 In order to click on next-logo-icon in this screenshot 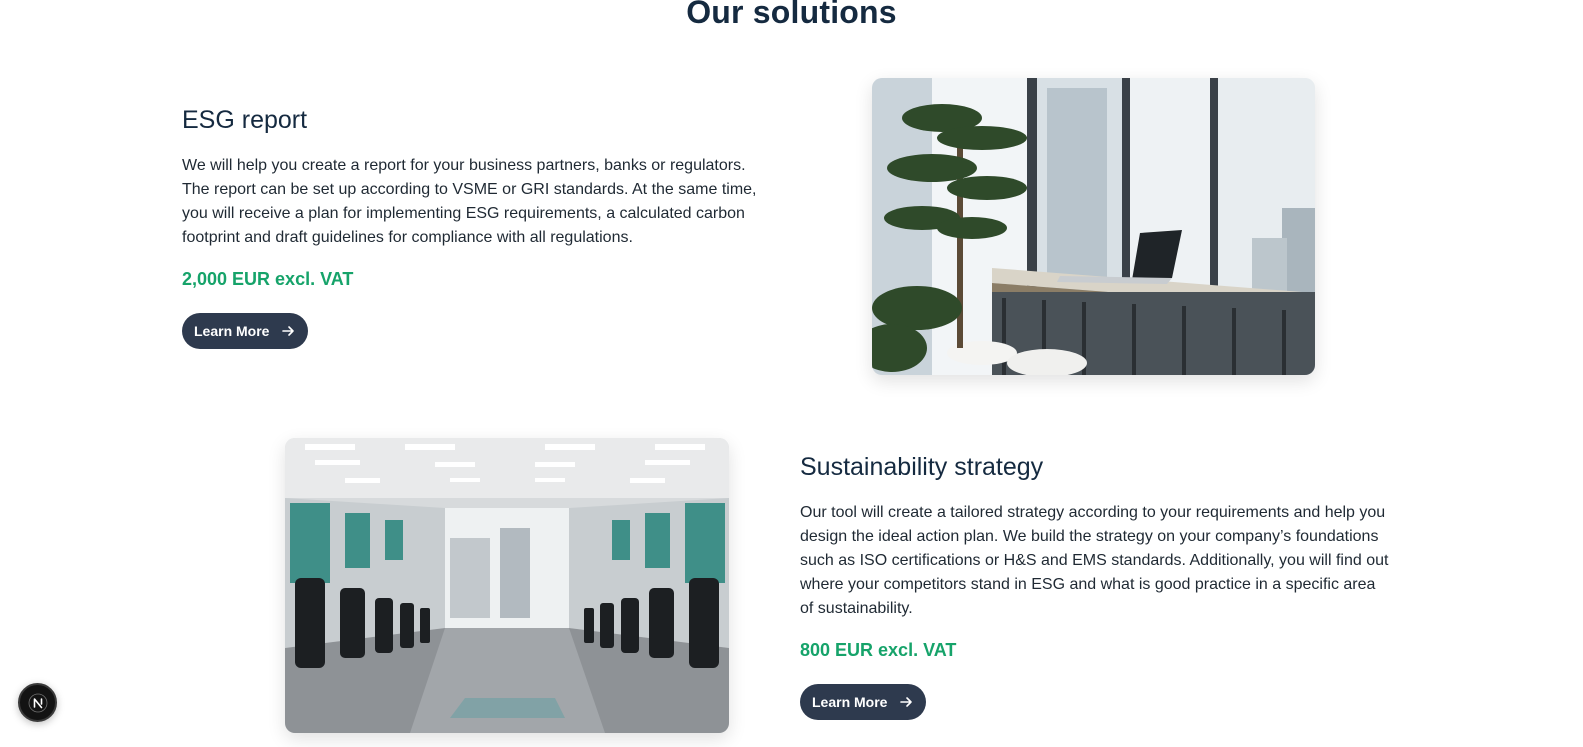, I will do `click(37, 702)`.